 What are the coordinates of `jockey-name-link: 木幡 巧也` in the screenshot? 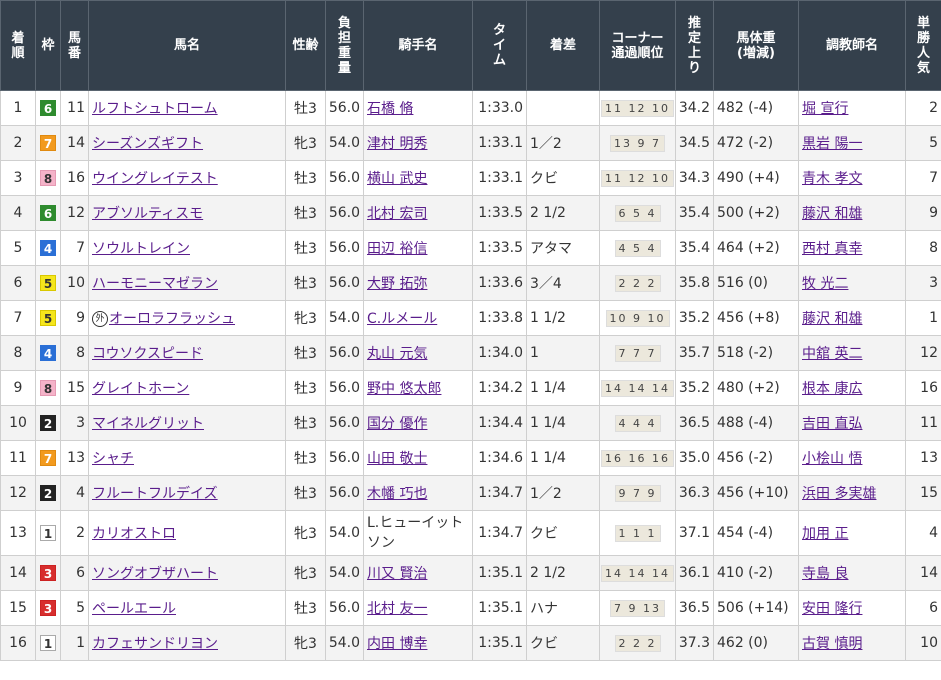 It's located at (397, 494).